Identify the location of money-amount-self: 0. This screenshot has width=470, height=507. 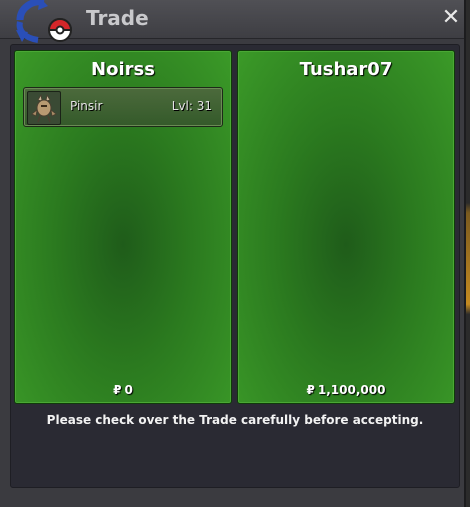
(128, 390).